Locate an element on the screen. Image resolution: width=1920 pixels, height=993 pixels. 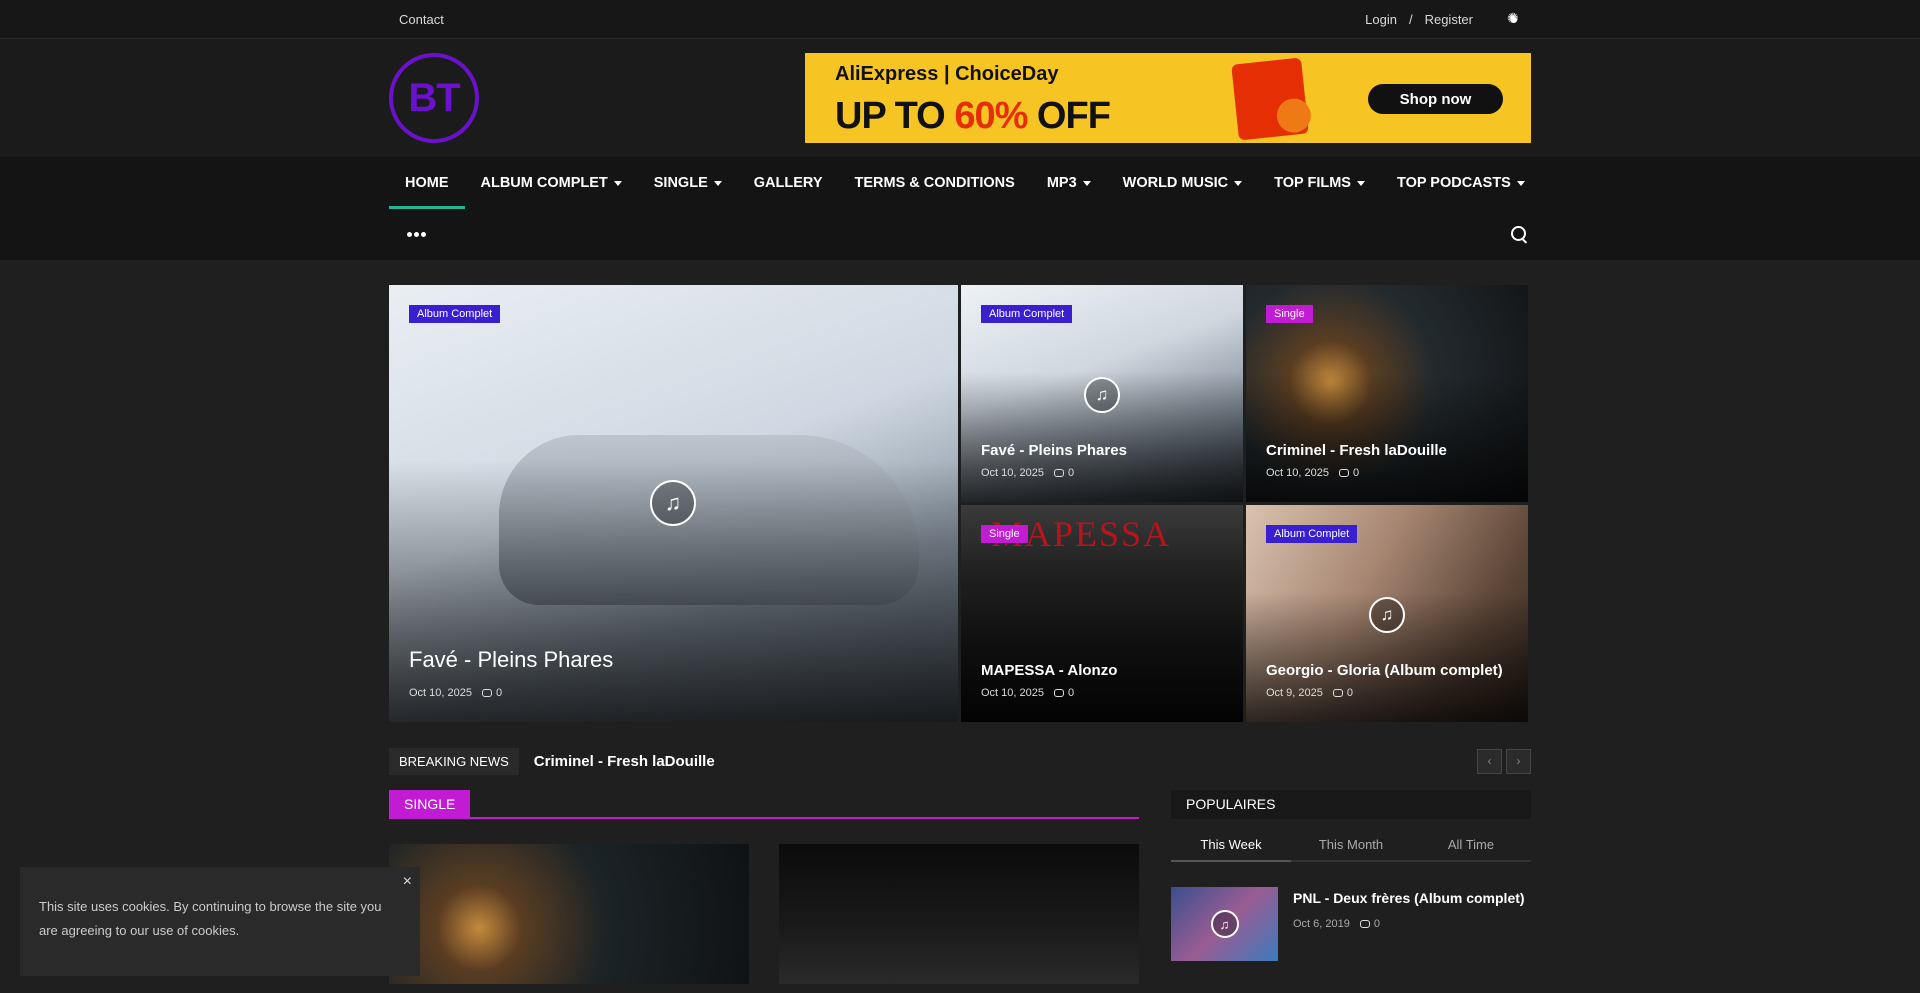
card-meta: Oct 9, 2025 0 is located at coordinates (1309, 693).